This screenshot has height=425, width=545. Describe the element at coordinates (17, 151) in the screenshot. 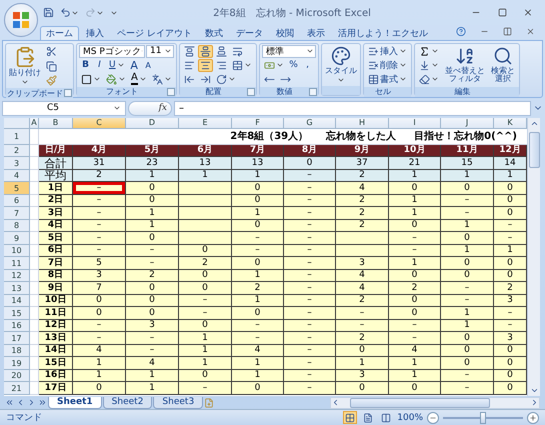

I see `row-header: 2` at that location.